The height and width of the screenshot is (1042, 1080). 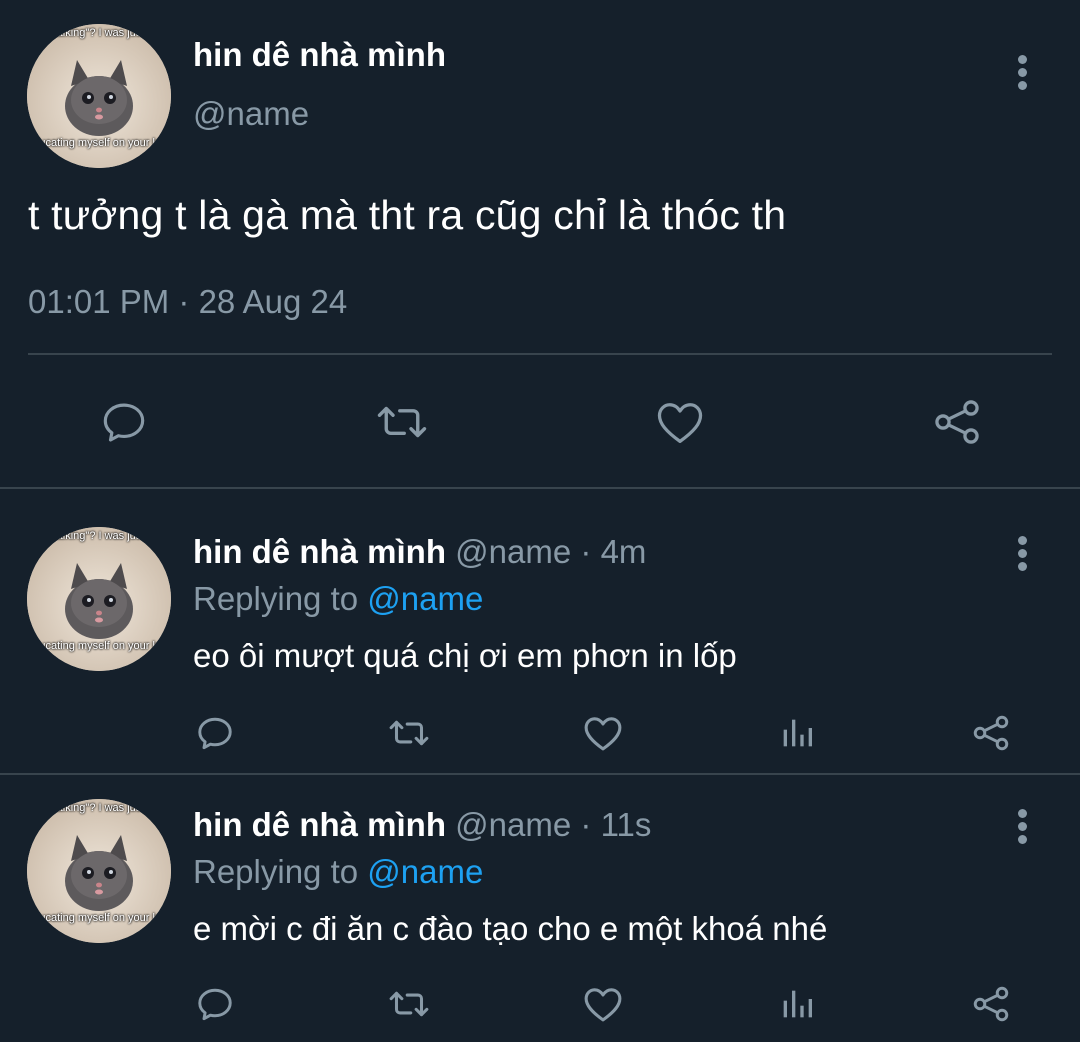 What do you see at coordinates (465, 655) in the screenshot?
I see `reply-text: eo ôi mượt quá chị ơi em phơn in lốp` at bounding box center [465, 655].